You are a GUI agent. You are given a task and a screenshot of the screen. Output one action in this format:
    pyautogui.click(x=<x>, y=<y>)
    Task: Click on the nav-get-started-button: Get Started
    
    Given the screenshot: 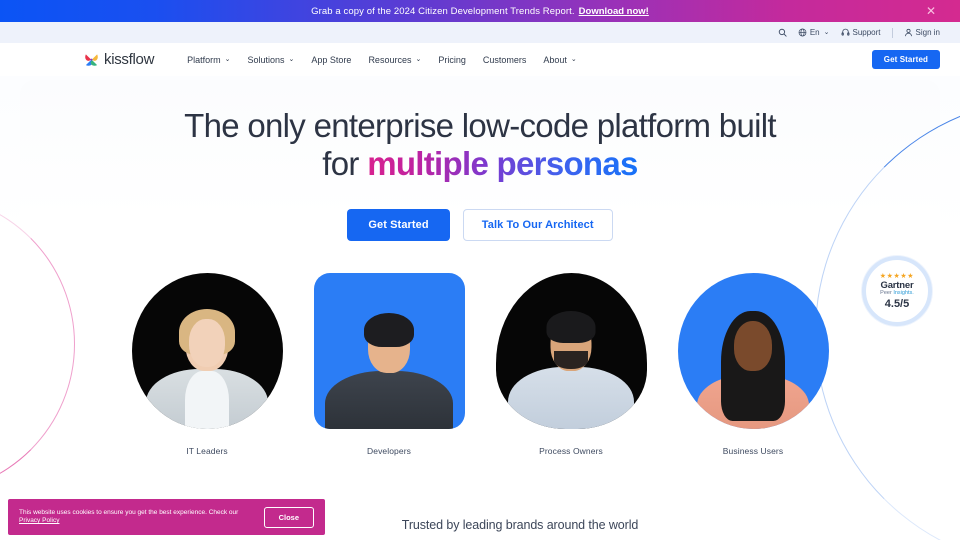 What is the action you would take?
    pyautogui.click(x=905, y=59)
    